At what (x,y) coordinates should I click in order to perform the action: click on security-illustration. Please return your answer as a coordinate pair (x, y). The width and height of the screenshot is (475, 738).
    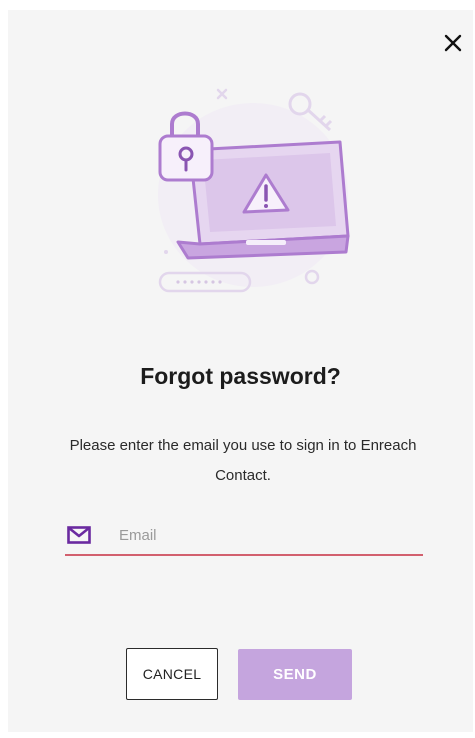
    Looking at the image, I should click on (254, 190).